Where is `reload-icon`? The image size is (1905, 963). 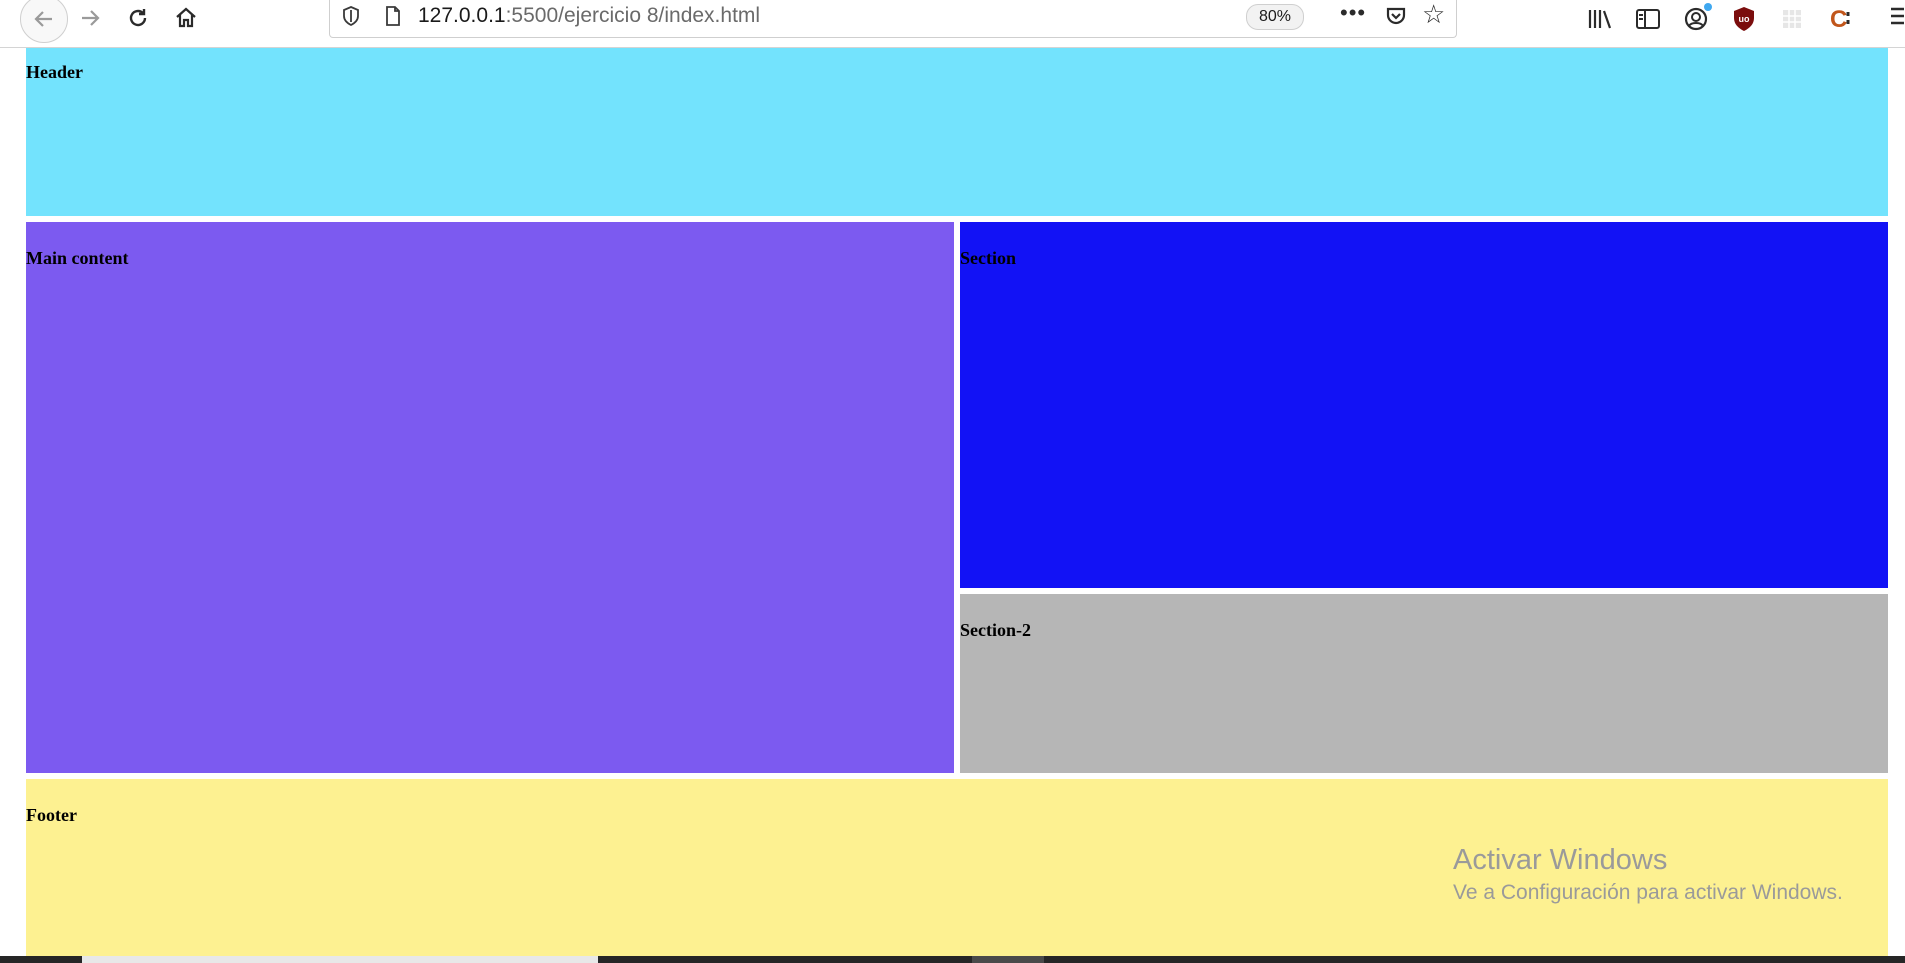
reload-icon is located at coordinates (138, 18).